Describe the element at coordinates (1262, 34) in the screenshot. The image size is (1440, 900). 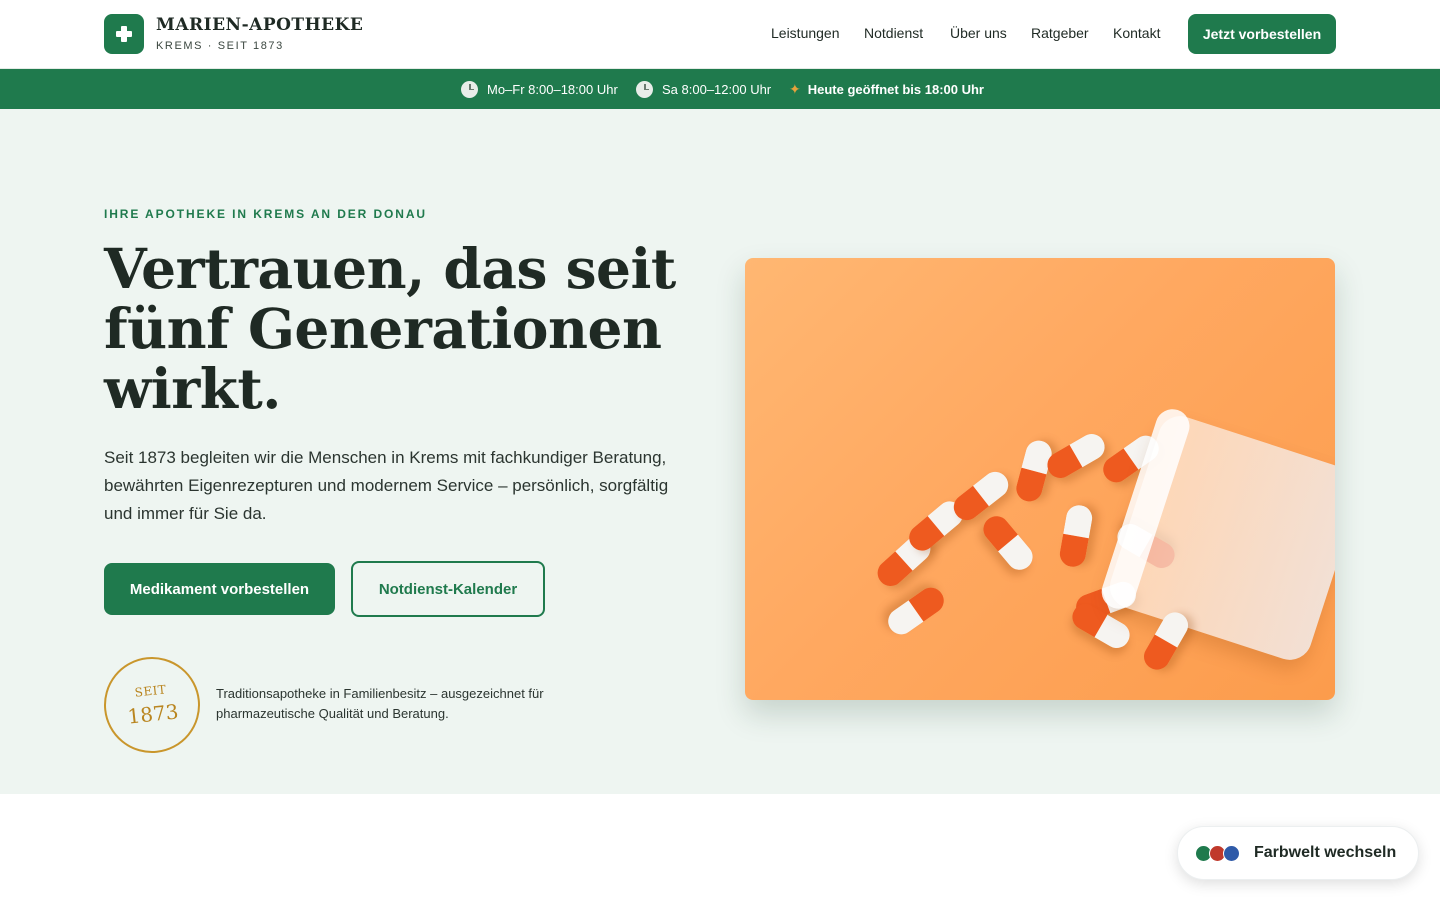
I see `preorder-button: Jetzt vorbestellen` at that location.